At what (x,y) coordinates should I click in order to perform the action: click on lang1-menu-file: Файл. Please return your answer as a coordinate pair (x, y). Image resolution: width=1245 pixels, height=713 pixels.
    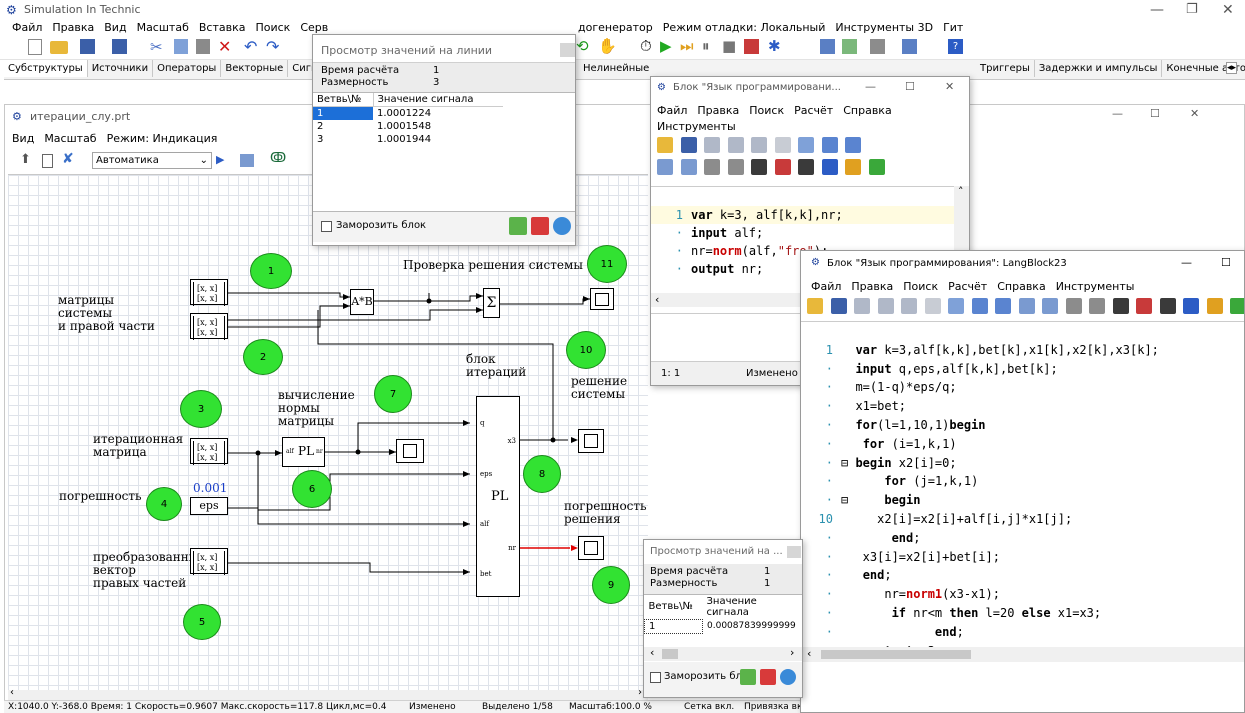
    Looking at the image, I should click on (672, 110).